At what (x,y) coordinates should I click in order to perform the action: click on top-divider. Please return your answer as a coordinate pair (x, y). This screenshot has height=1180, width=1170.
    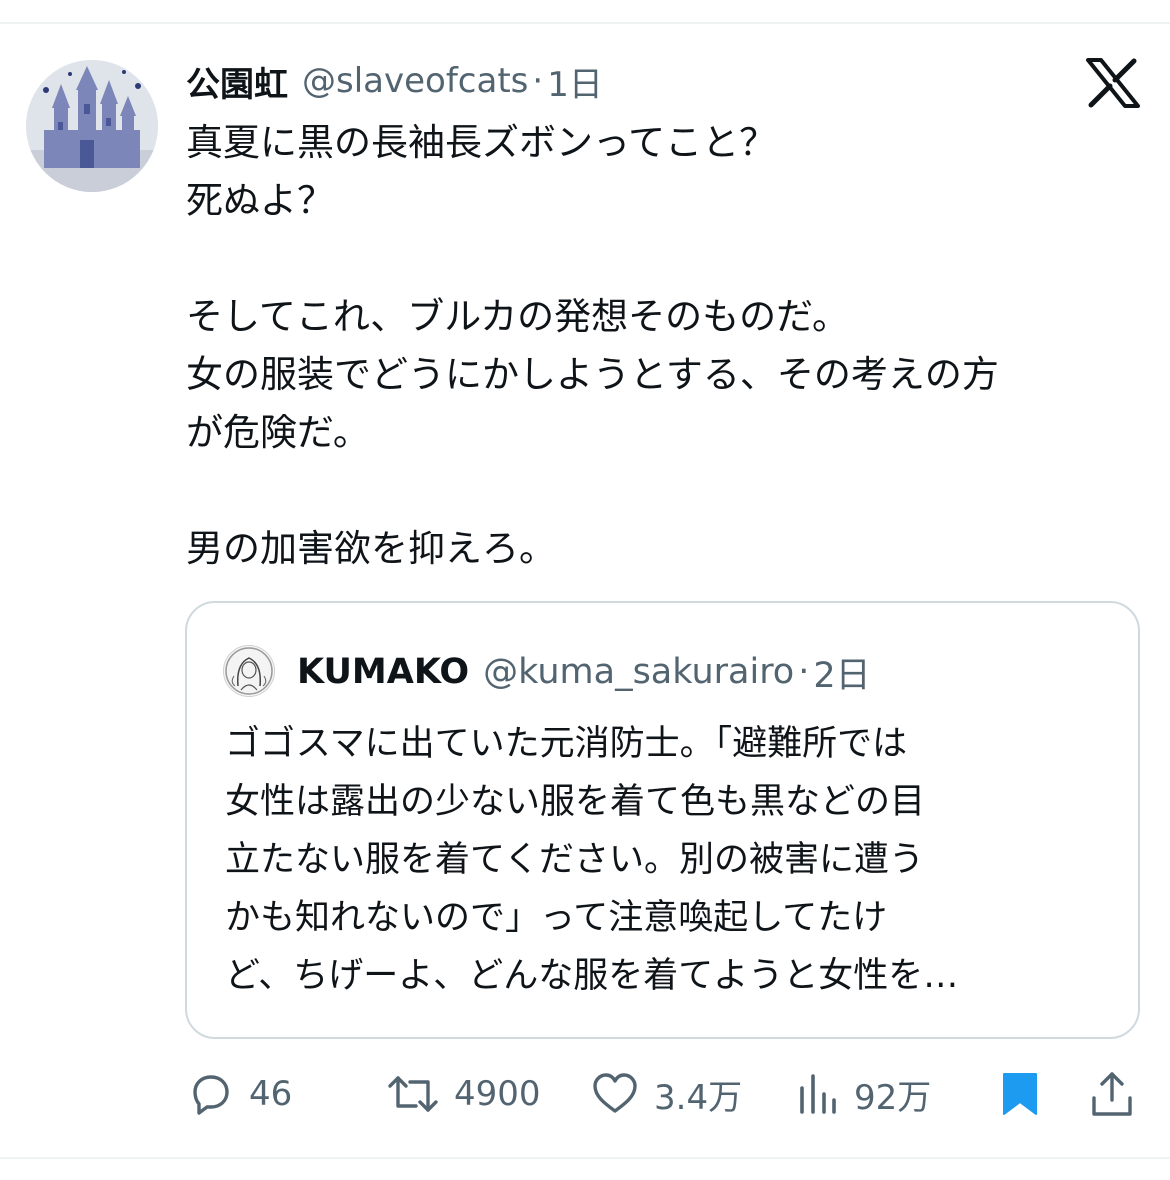
    Looking at the image, I should click on (585, 23).